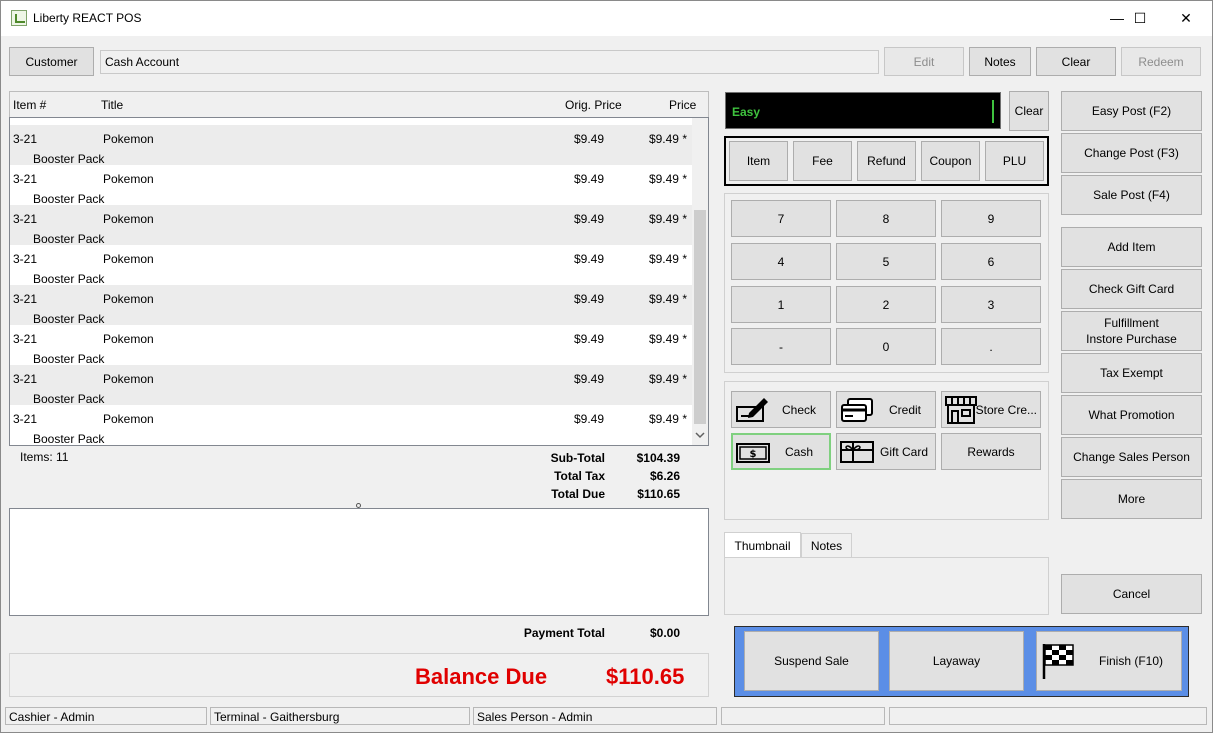 Image resolution: width=1213 pixels, height=733 pixels. Describe the element at coordinates (781, 409) in the screenshot. I see `check-tender-button: Check` at that location.